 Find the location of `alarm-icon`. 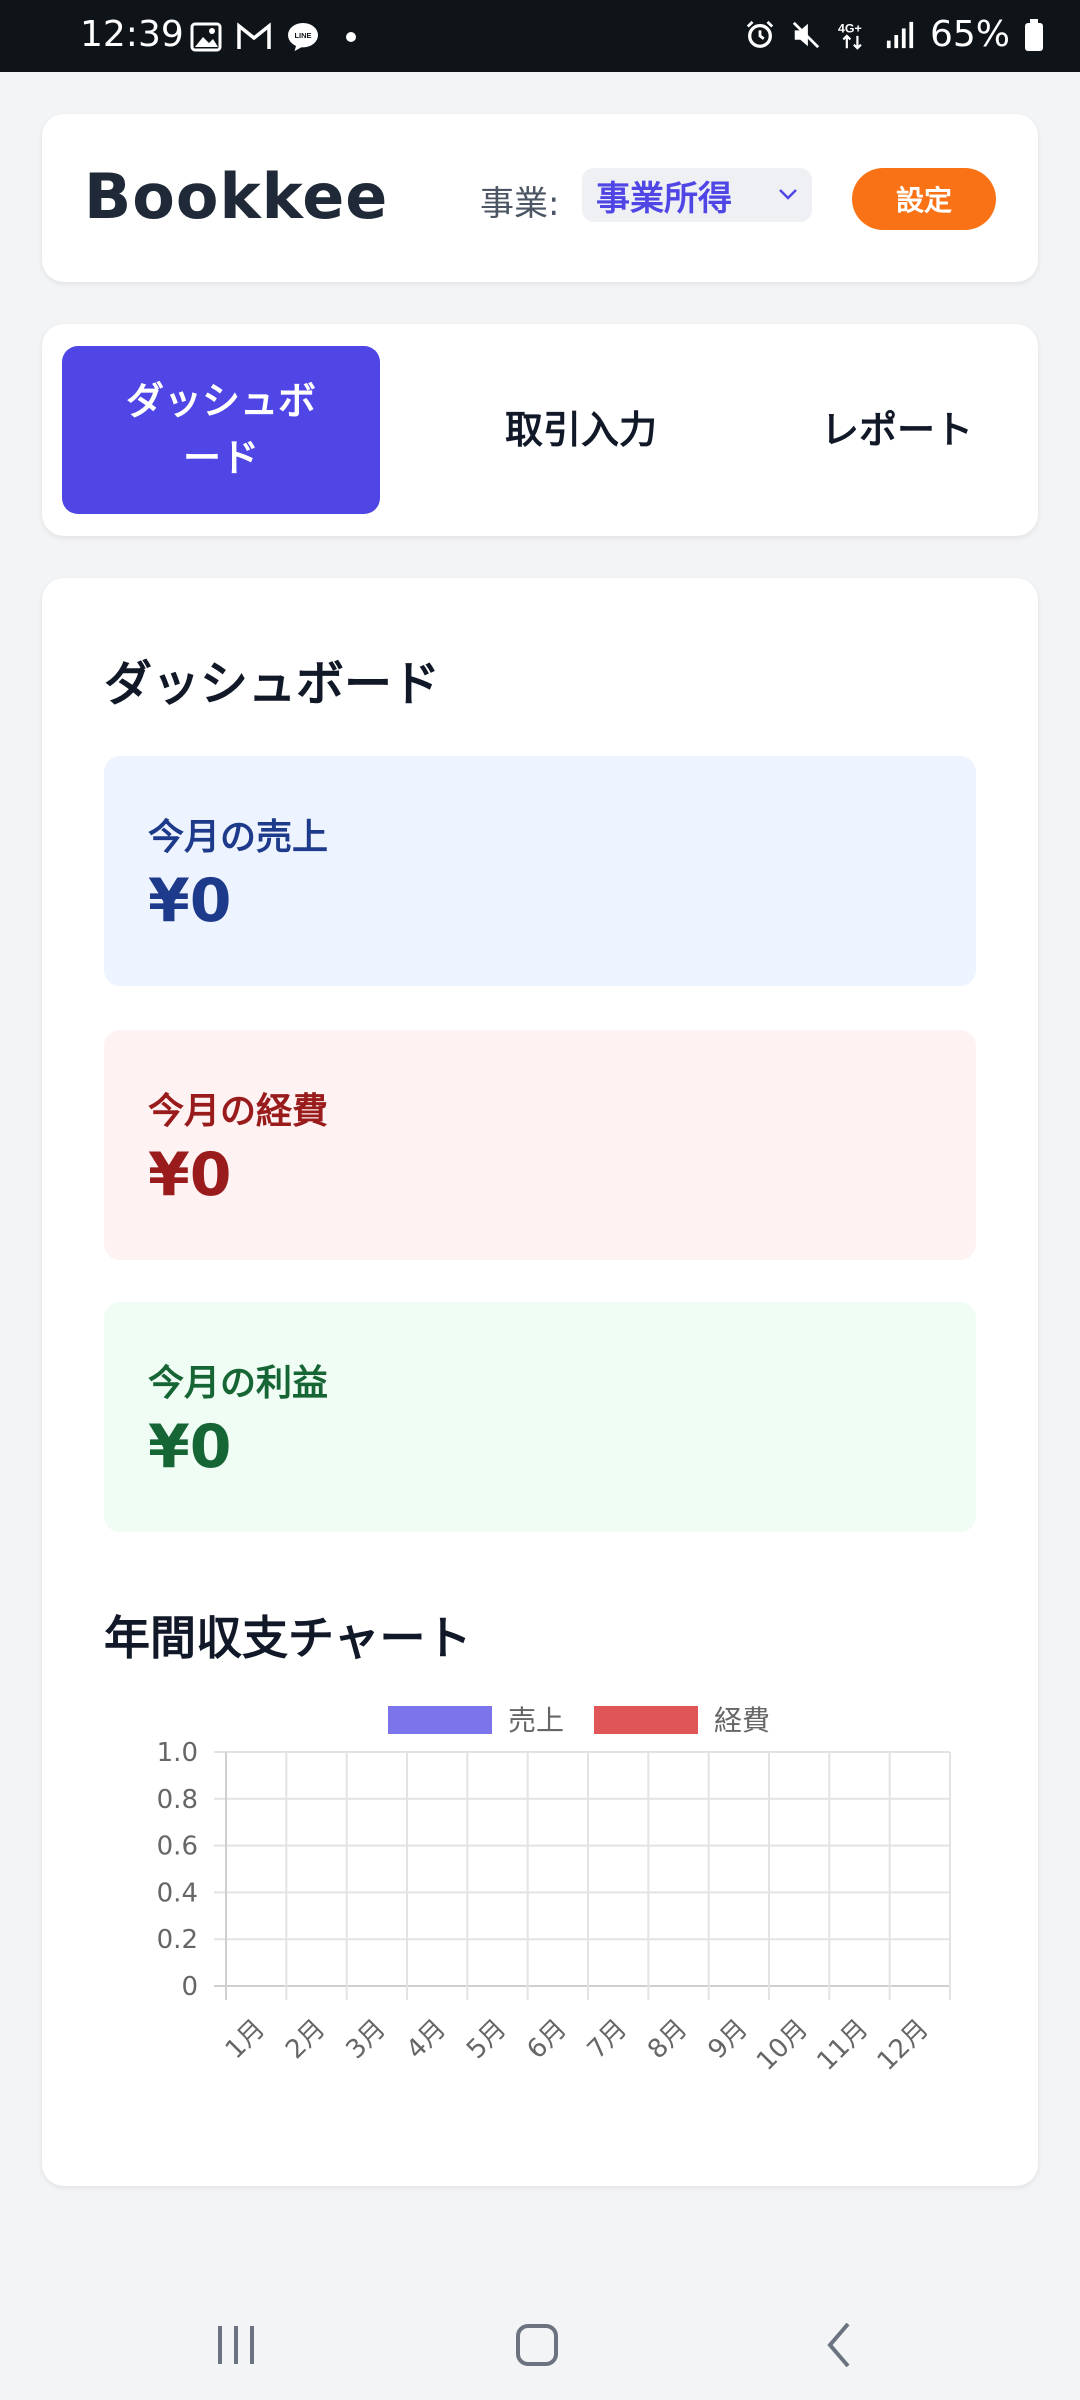

alarm-icon is located at coordinates (760, 34).